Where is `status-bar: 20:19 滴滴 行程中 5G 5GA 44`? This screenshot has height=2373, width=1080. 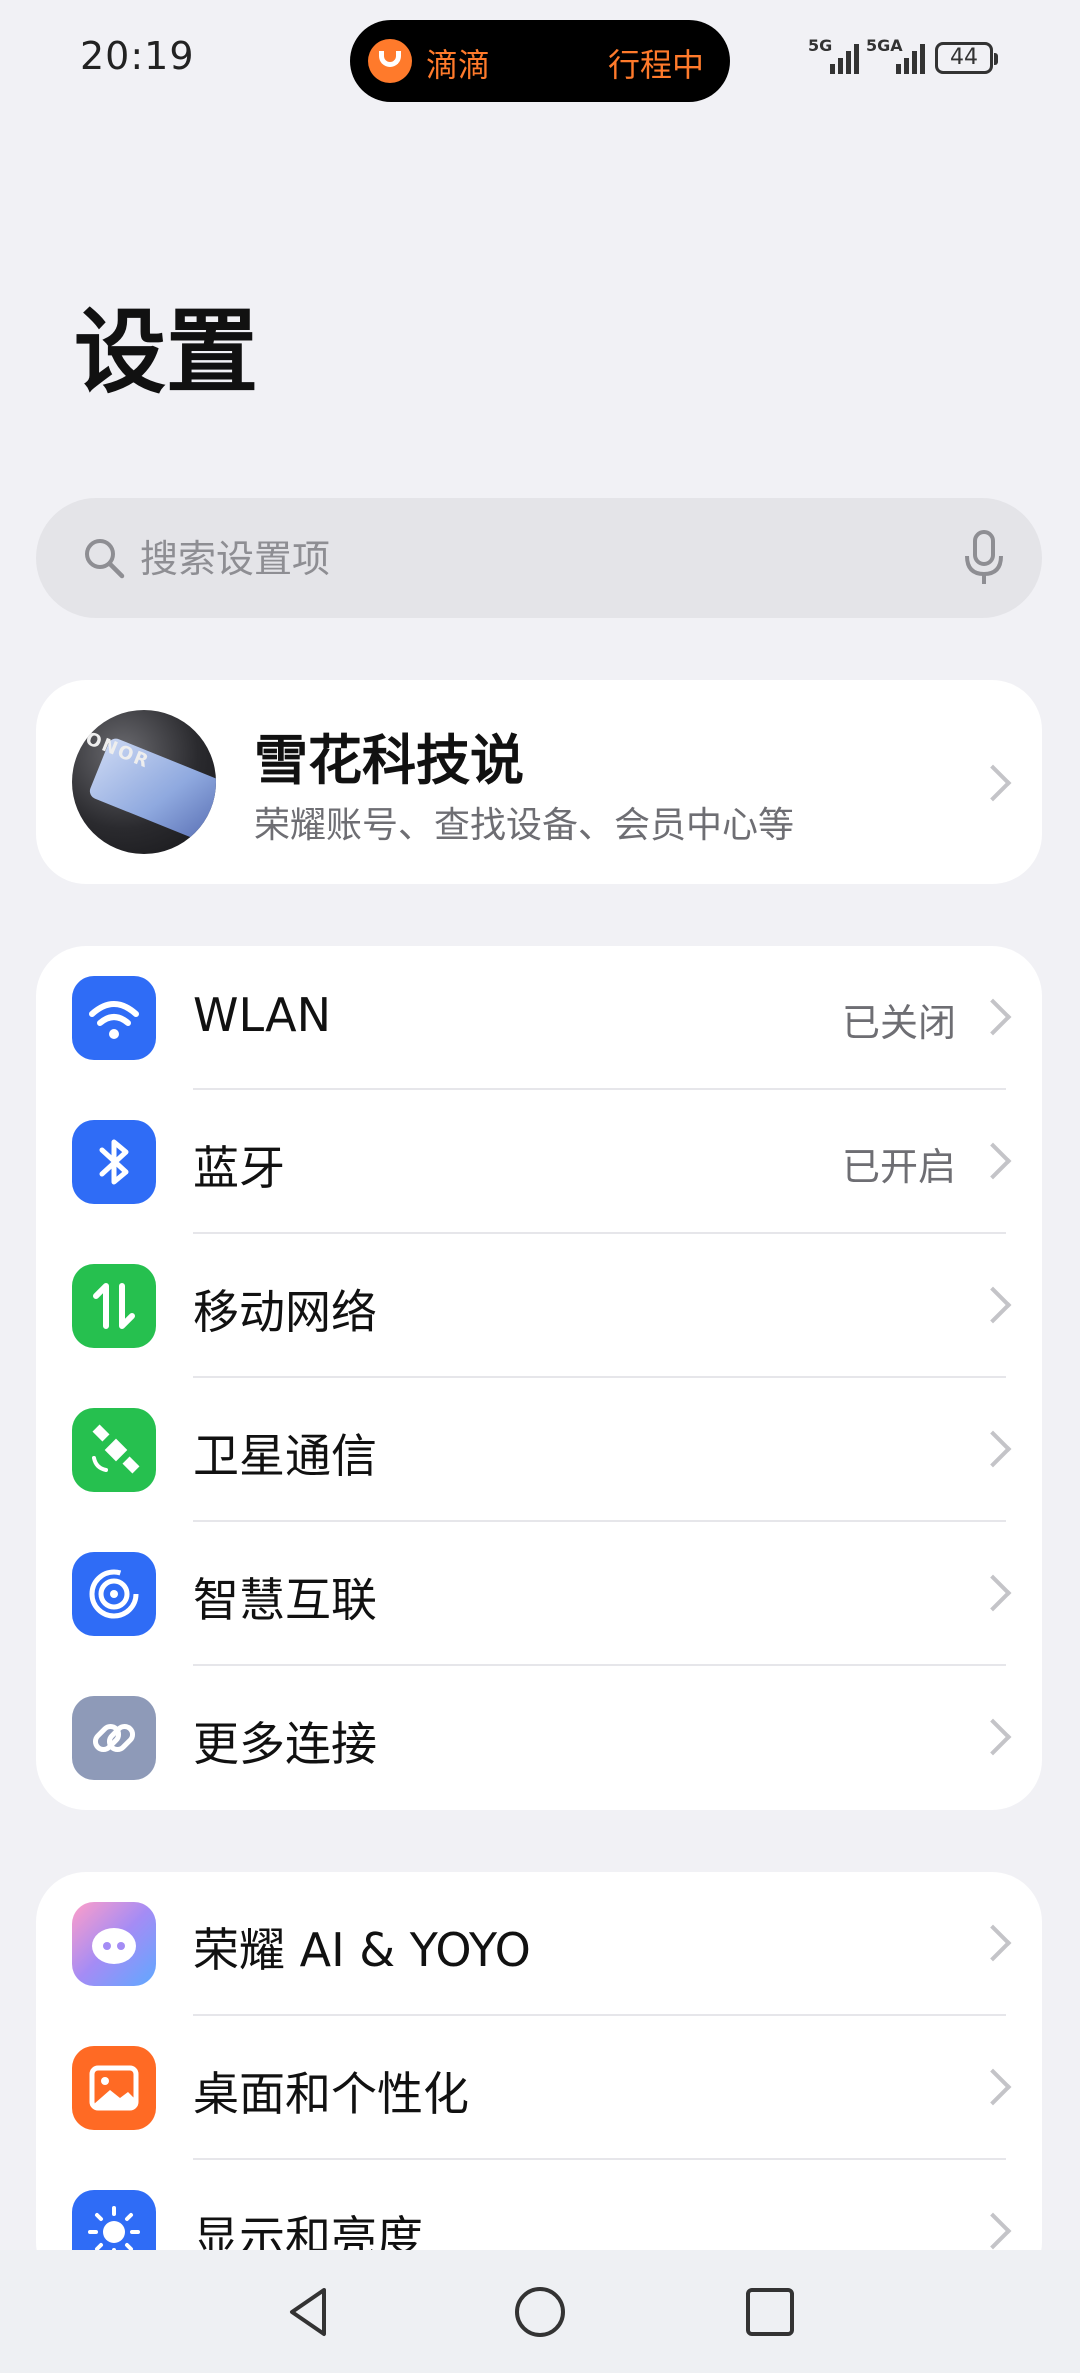 status-bar: 20:19 滴滴 行程中 5G 5GA 44 is located at coordinates (540, 60).